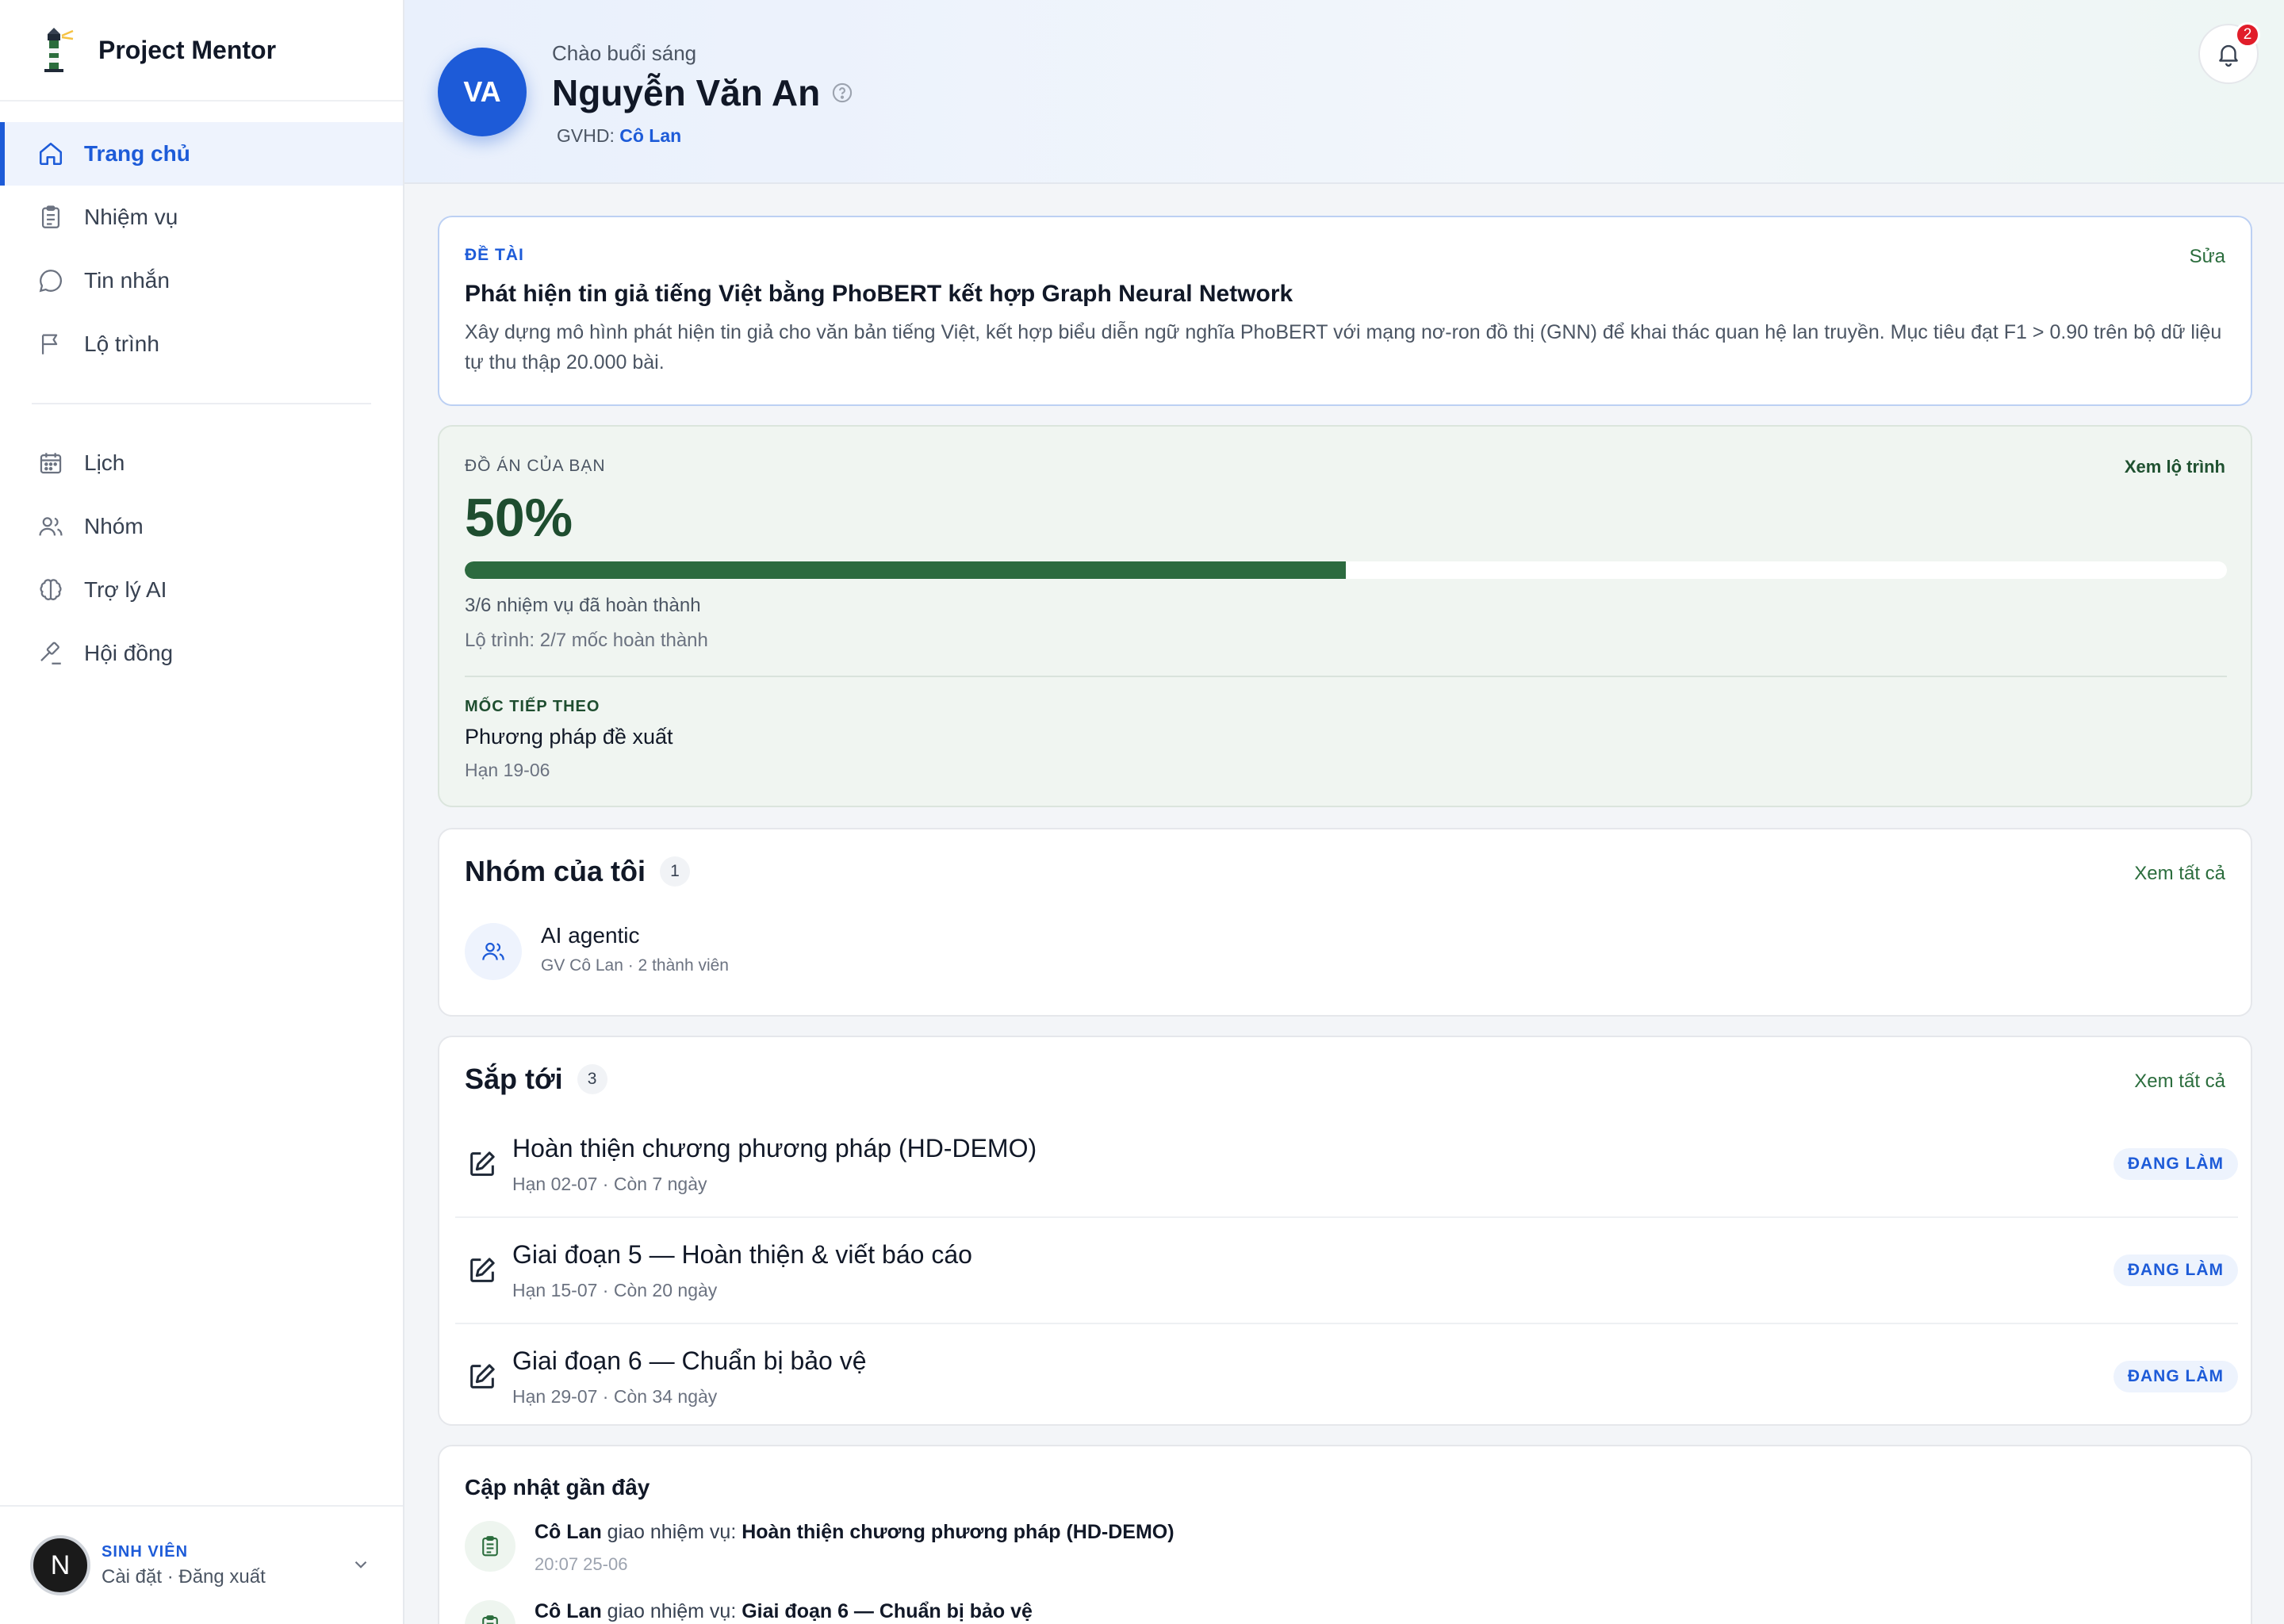 The width and height of the screenshot is (2284, 1624). Describe the element at coordinates (586, 640) in the screenshot. I see `milestones-done-text: Lộ trình: 2/7 mốc hoàn thành` at that location.